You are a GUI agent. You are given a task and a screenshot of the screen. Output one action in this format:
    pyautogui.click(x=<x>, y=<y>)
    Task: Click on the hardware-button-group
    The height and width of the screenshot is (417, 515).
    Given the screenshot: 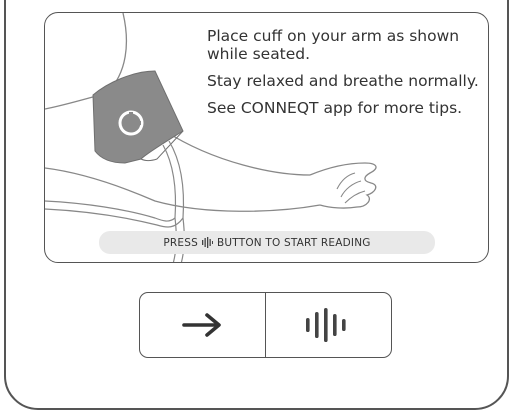 What is the action you would take?
    pyautogui.click(x=265, y=325)
    